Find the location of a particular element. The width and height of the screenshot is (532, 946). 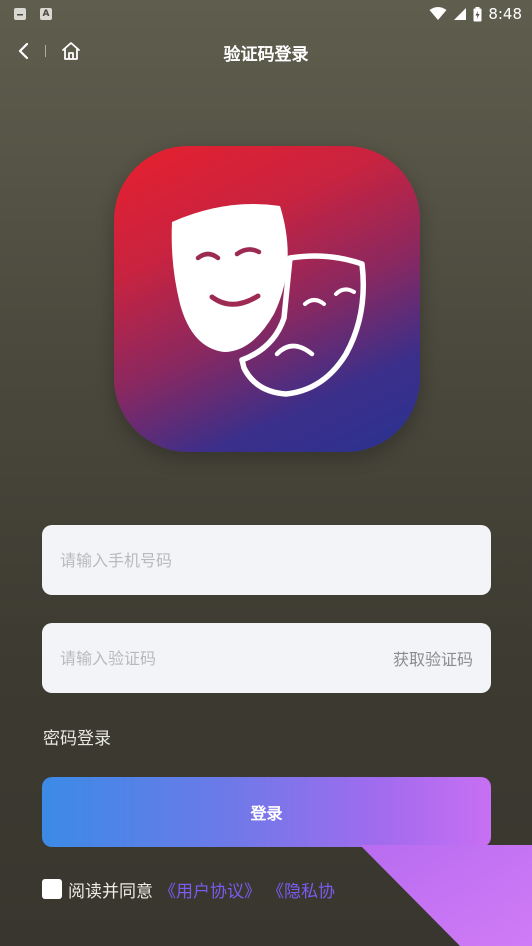

agreement-row: 阅读并同意 《用户协议》 《隐私协 is located at coordinates (188, 889).